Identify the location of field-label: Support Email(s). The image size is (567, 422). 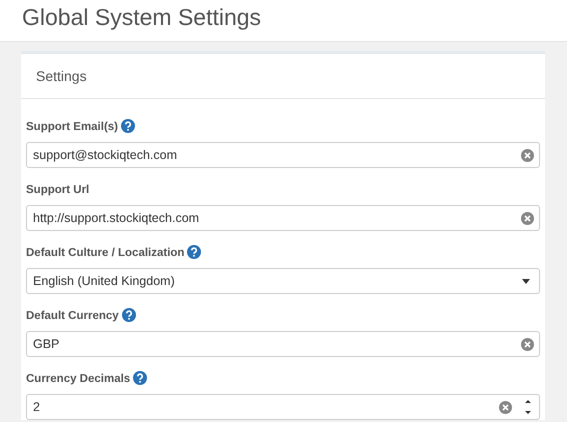
(72, 127).